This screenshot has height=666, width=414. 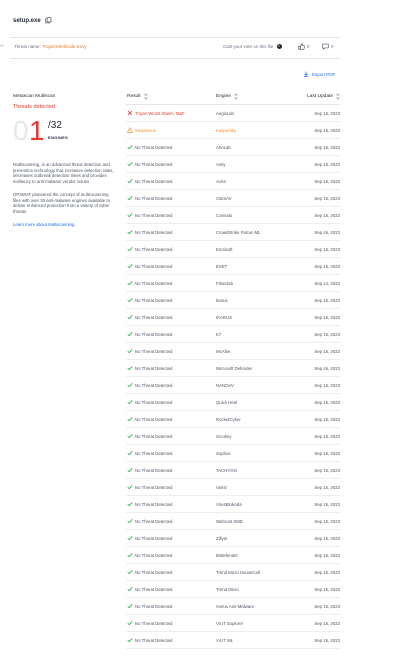 What do you see at coordinates (65, 224) in the screenshot?
I see `learn-more-link: Learn more about Multiscanning.` at bounding box center [65, 224].